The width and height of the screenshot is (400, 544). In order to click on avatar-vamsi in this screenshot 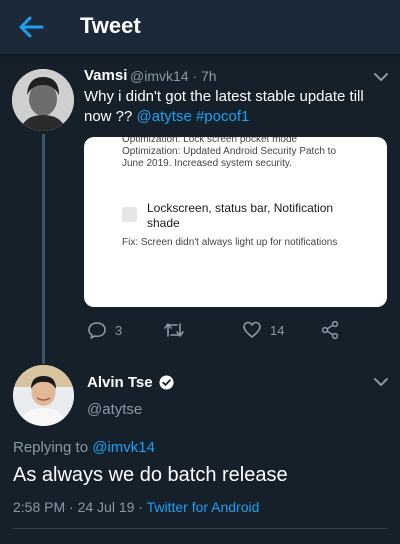, I will do `click(43, 100)`.